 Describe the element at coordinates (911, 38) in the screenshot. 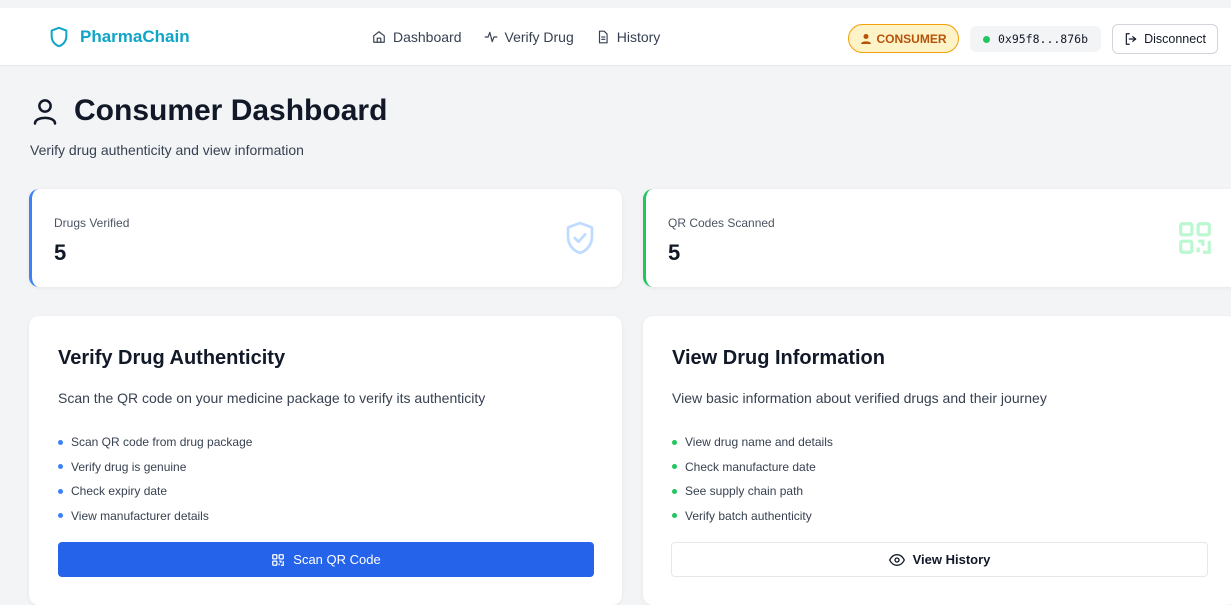

I see `role-label: CONSUMER` at that location.